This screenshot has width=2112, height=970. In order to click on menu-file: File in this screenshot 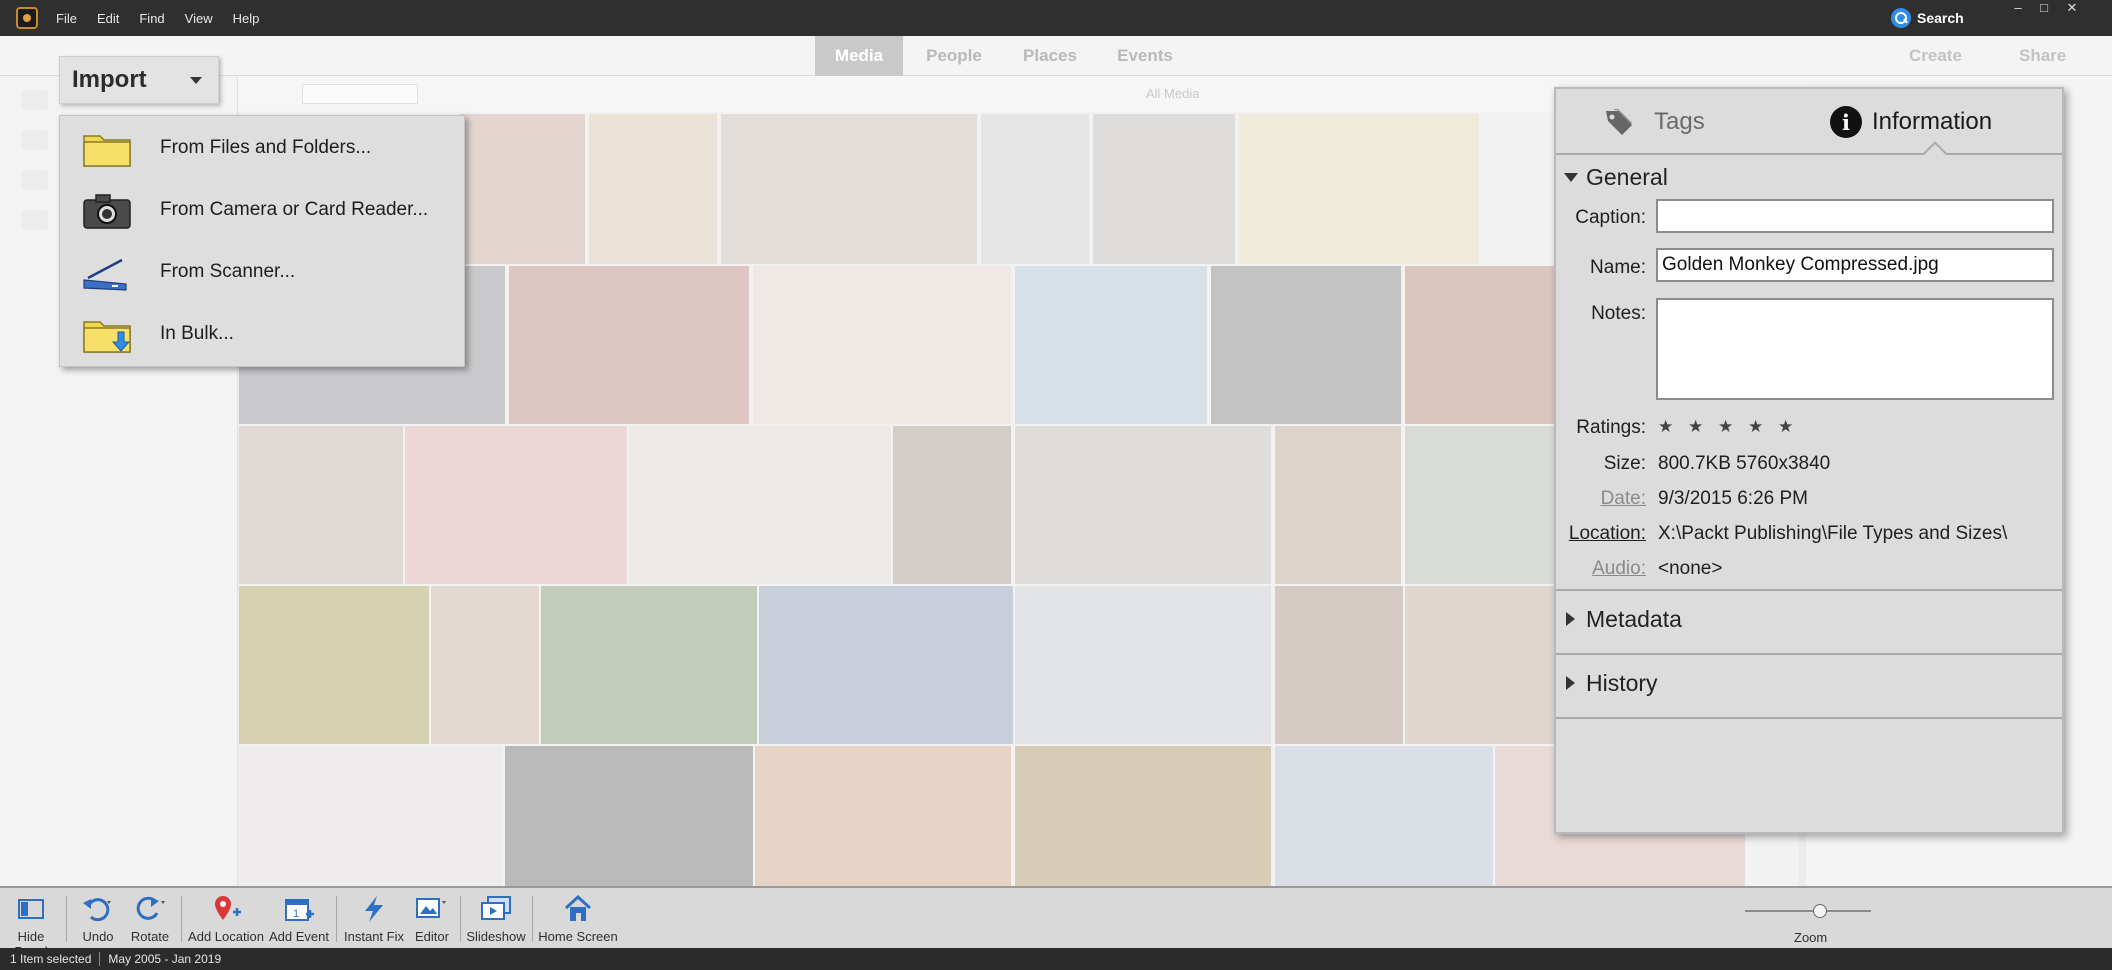, I will do `click(66, 18)`.